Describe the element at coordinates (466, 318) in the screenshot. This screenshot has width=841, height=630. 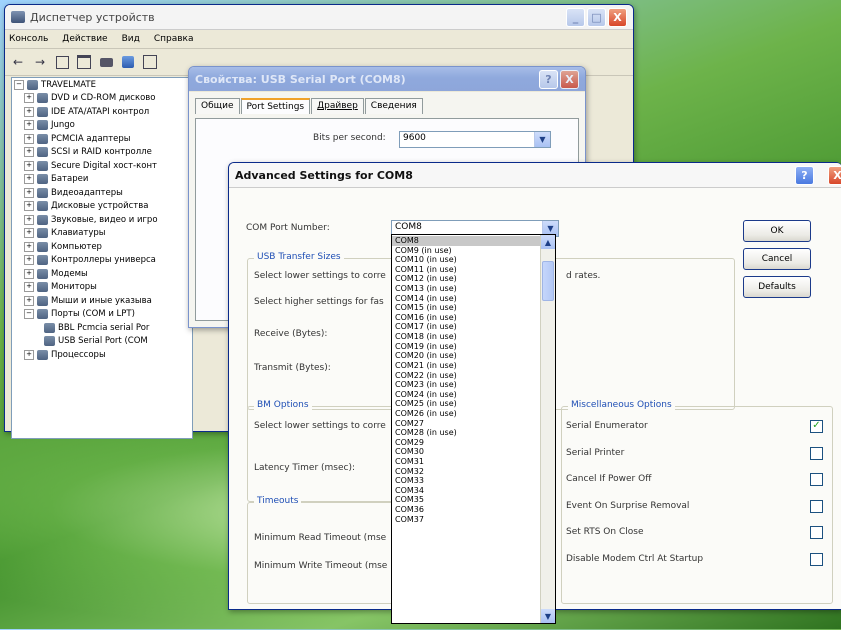
I see `com-port-option: COM16 (in use)` at that location.